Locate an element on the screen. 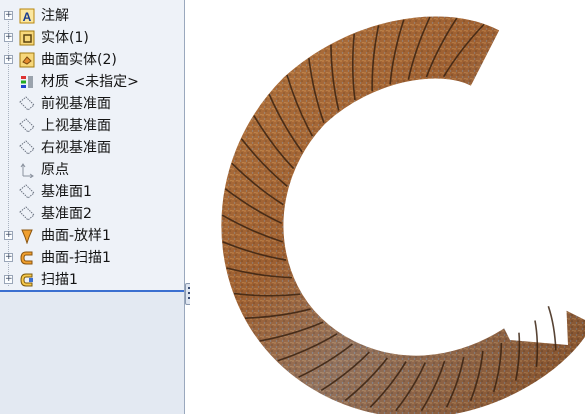 The height and width of the screenshot is (418, 585). tree-item-label: 扫描1 is located at coordinates (59, 280).